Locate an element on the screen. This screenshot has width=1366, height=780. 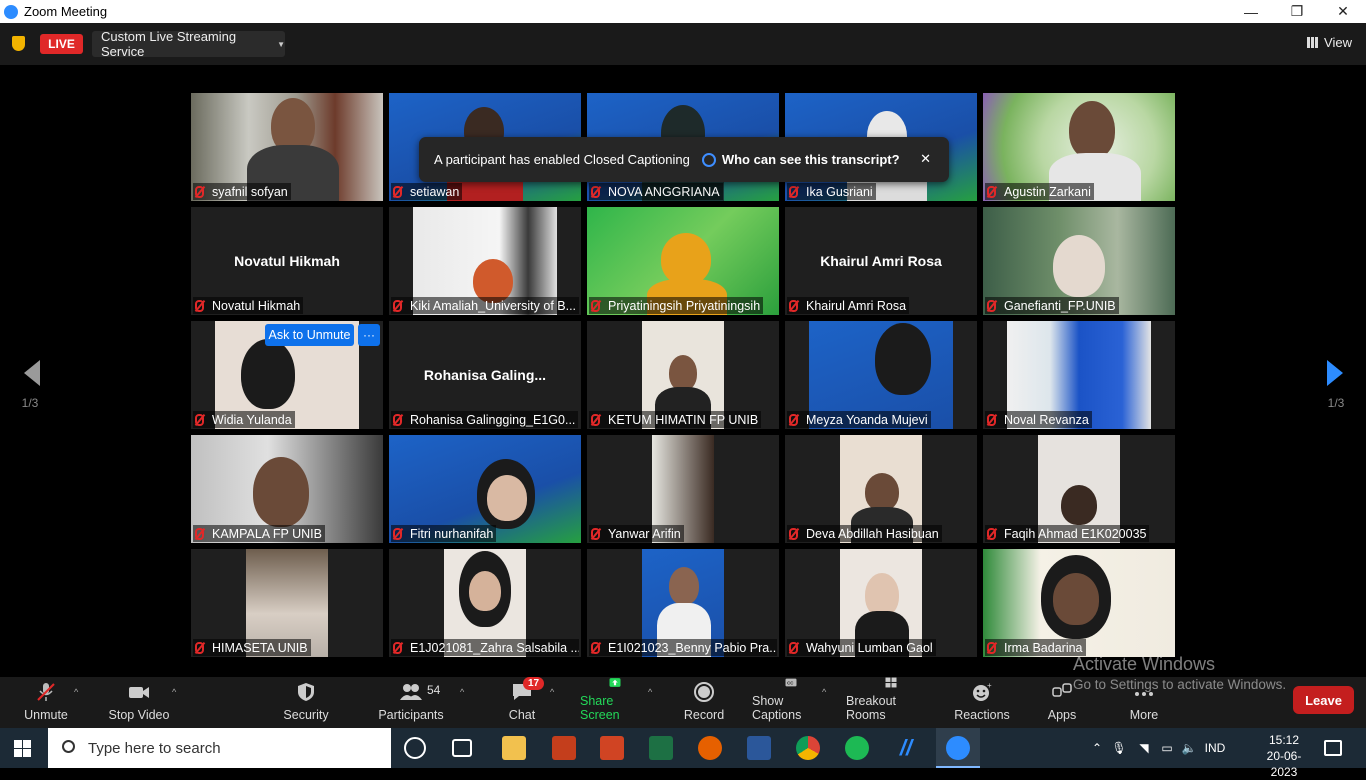
participant-tile: HIMASETA UNIB is located at coordinates (287, 603).